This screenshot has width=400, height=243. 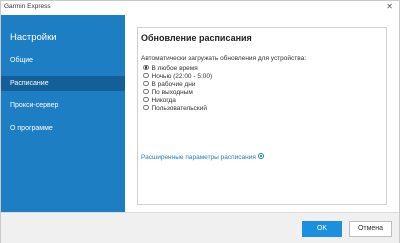 I want to click on expand-circle-icon, so click(x=260, y=156).